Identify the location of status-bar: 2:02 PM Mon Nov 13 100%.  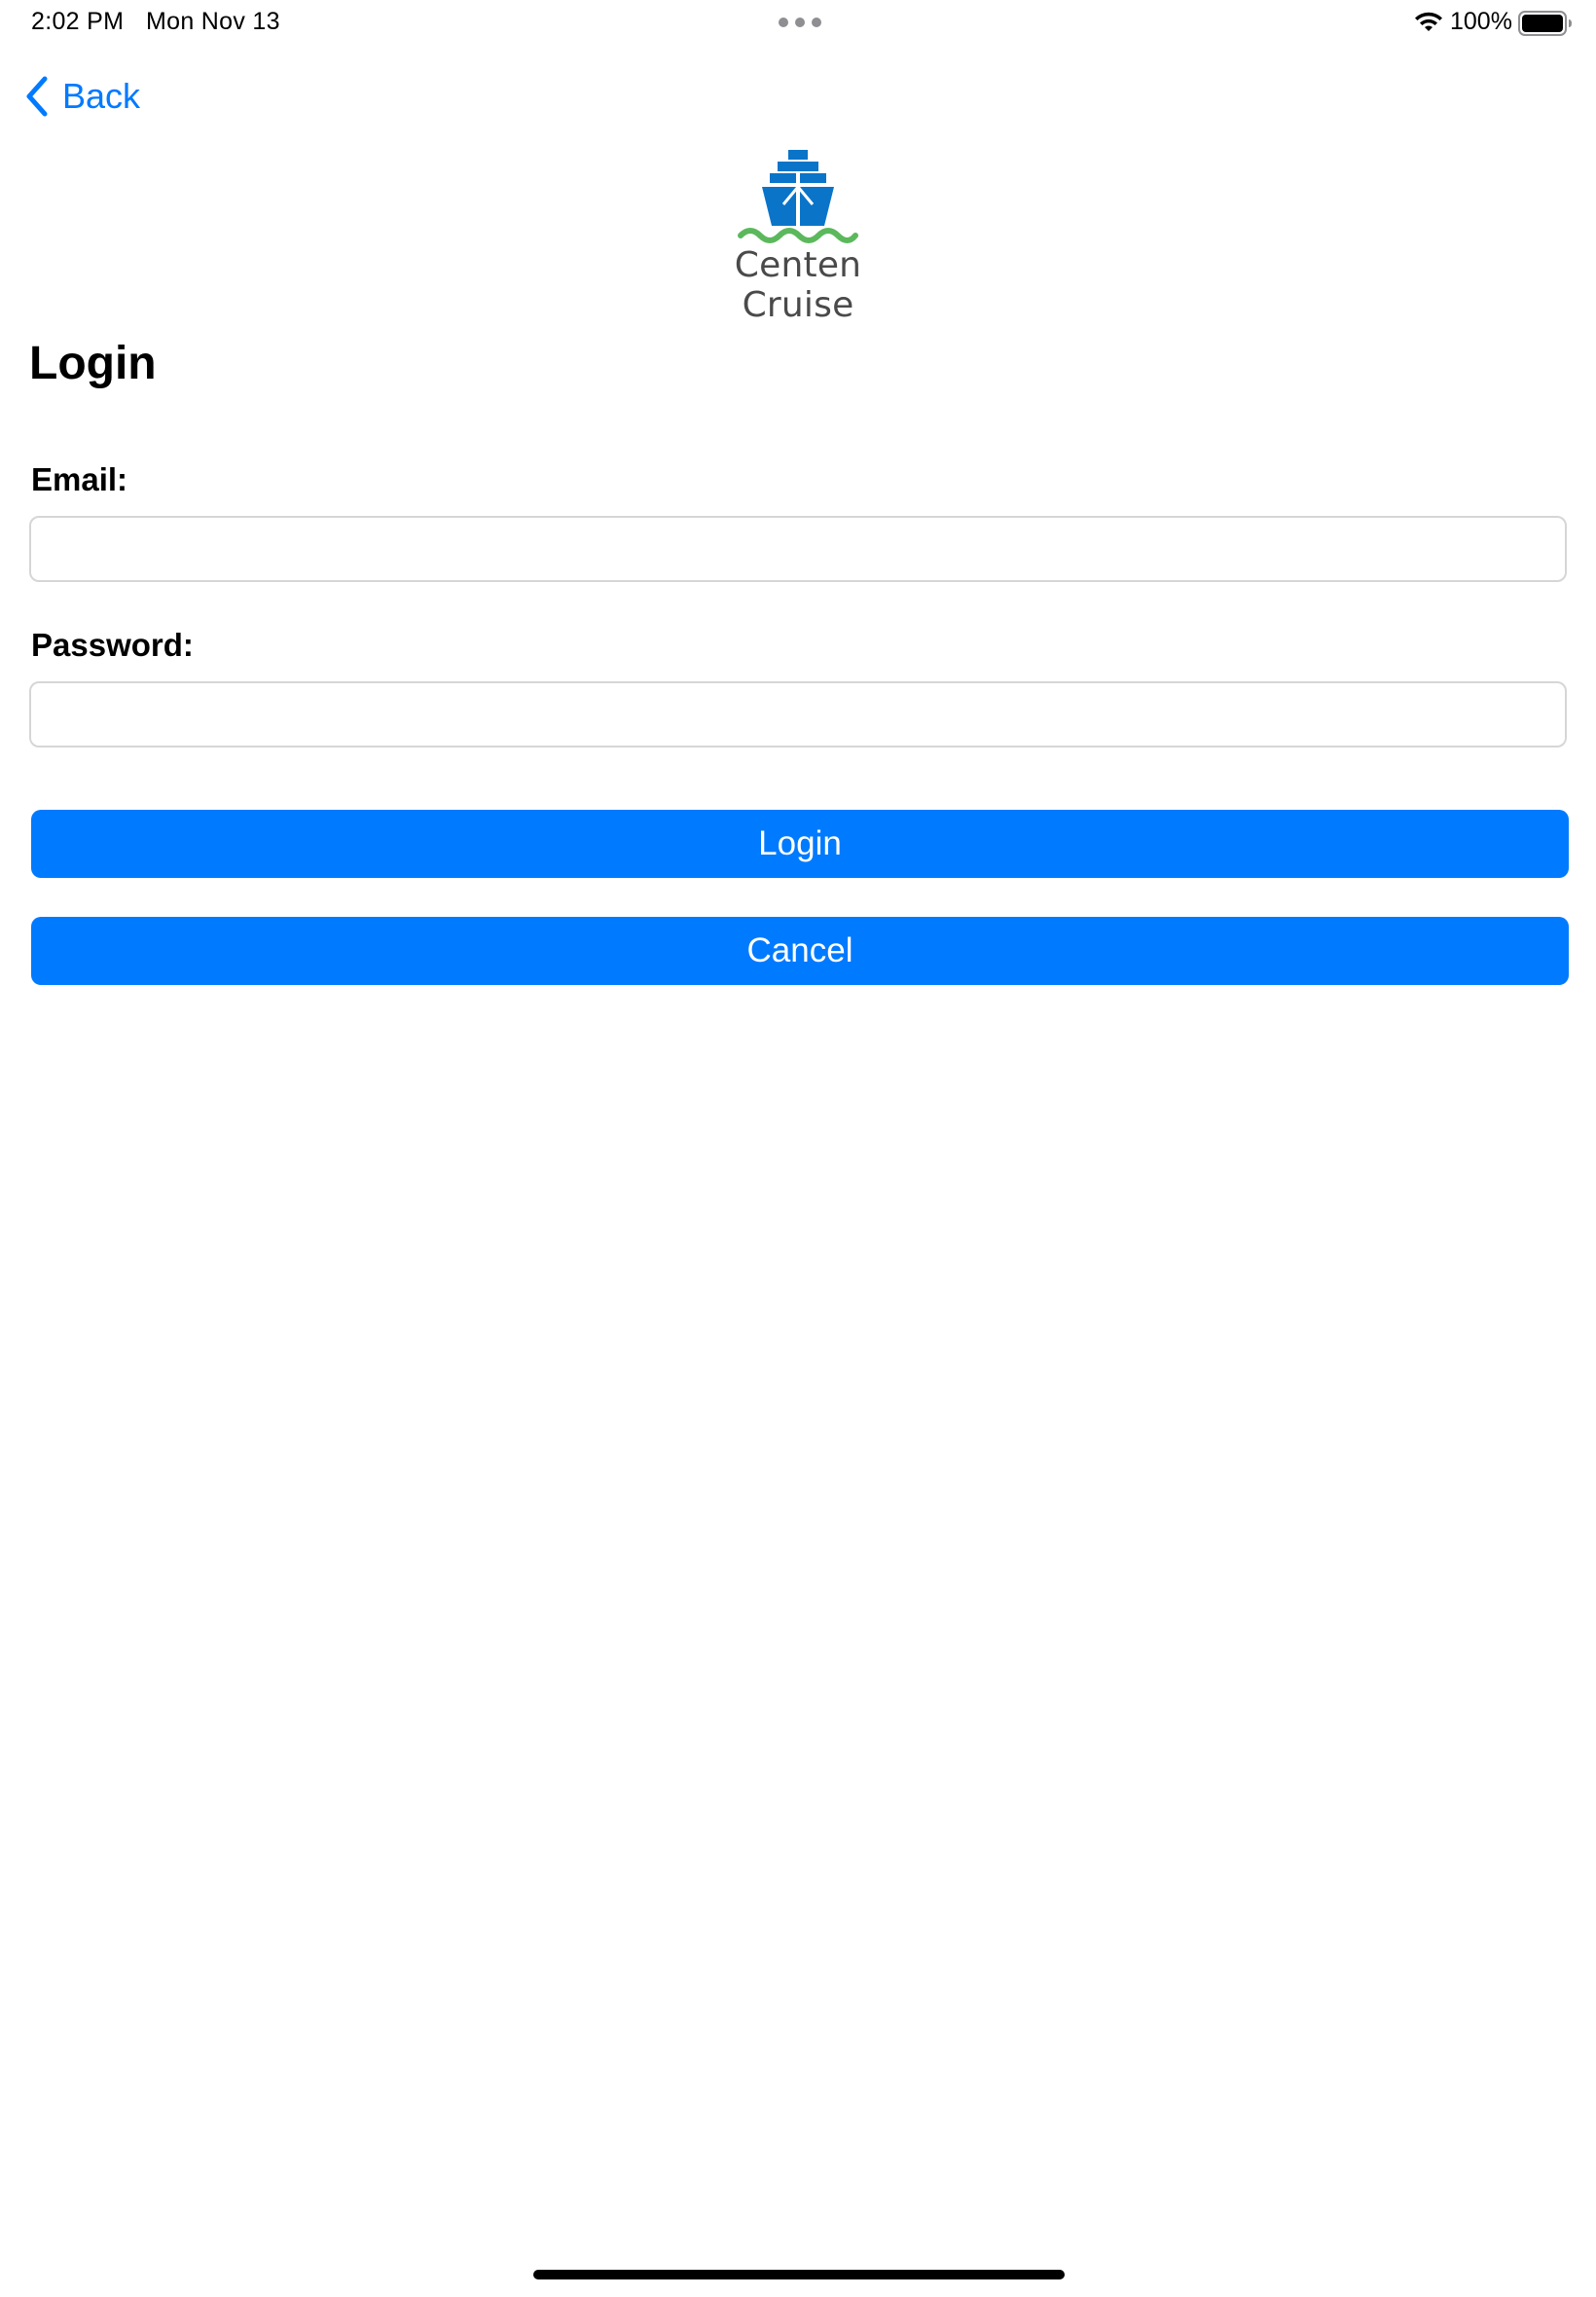
(798, 23).